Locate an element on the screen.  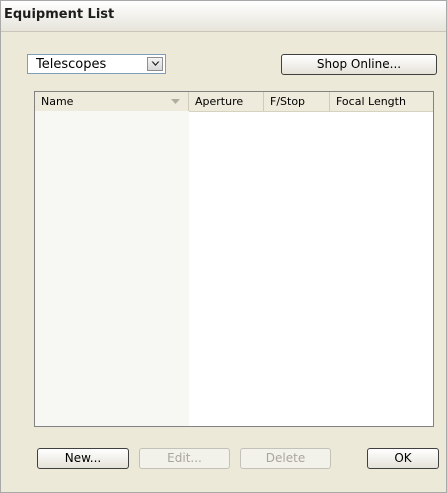
dropdown-arrow-button is located at coordinates (155, 64).